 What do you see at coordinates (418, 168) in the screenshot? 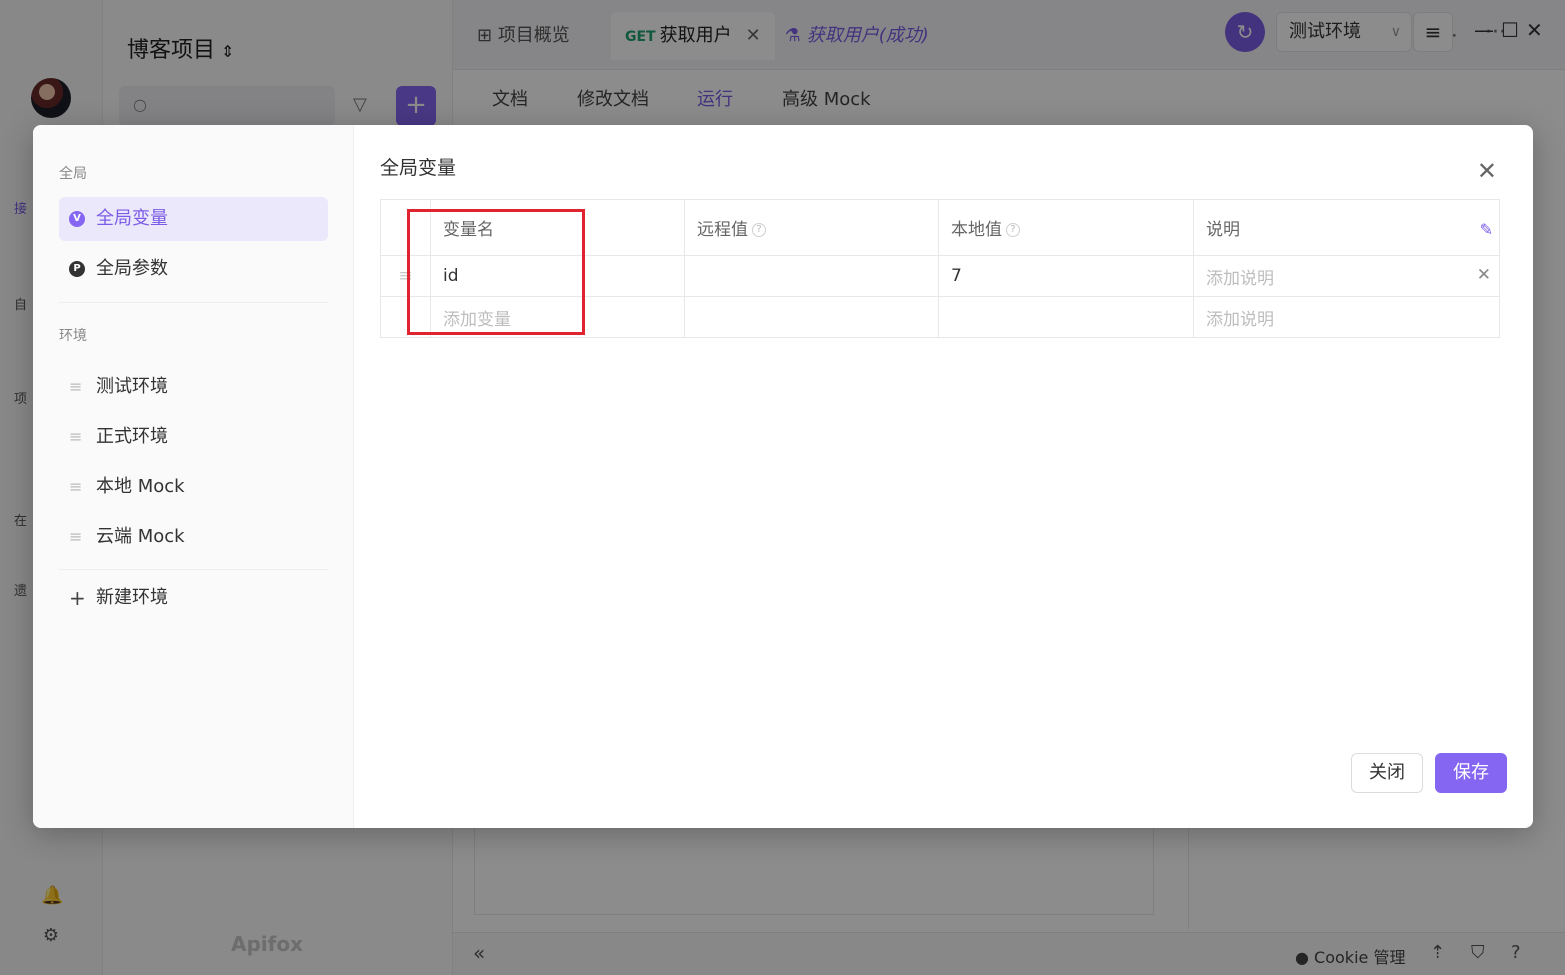
I see `dialog-title: 全局变量` at bounding box center [418, 168].